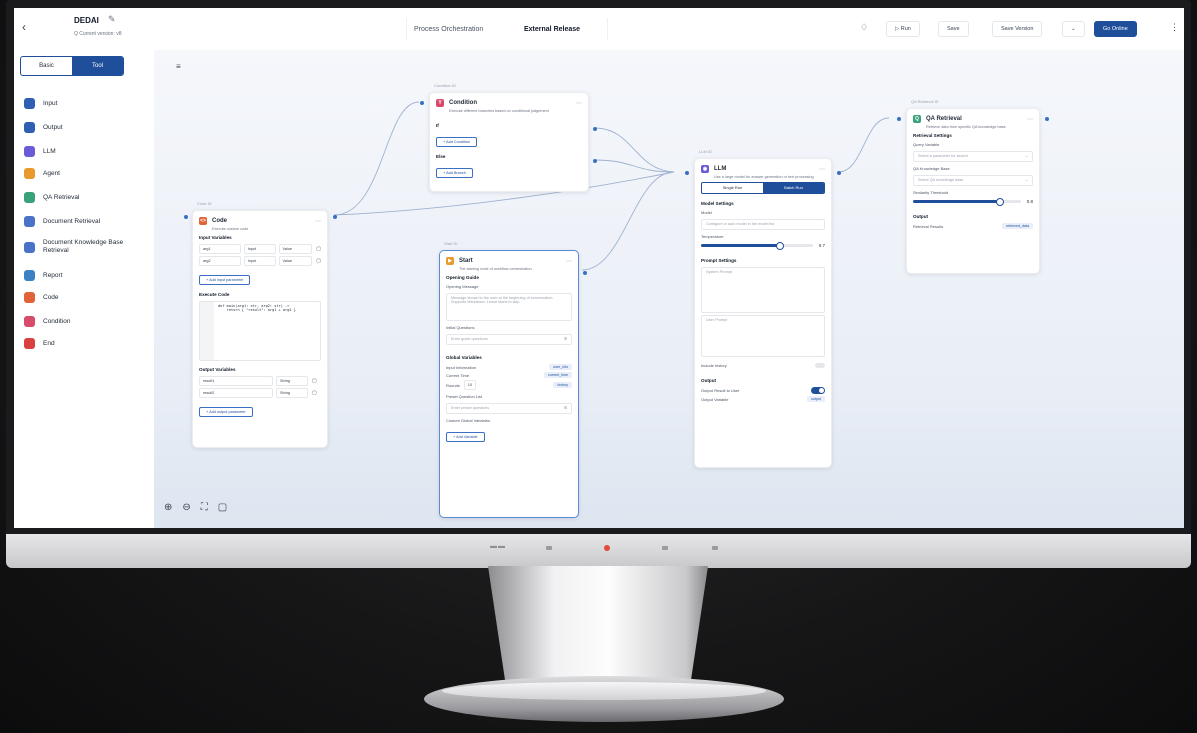 Image resolution: width=1197 pixels, height=733 pixels. I want to click on variable-name: arg1, so click(220, 249).